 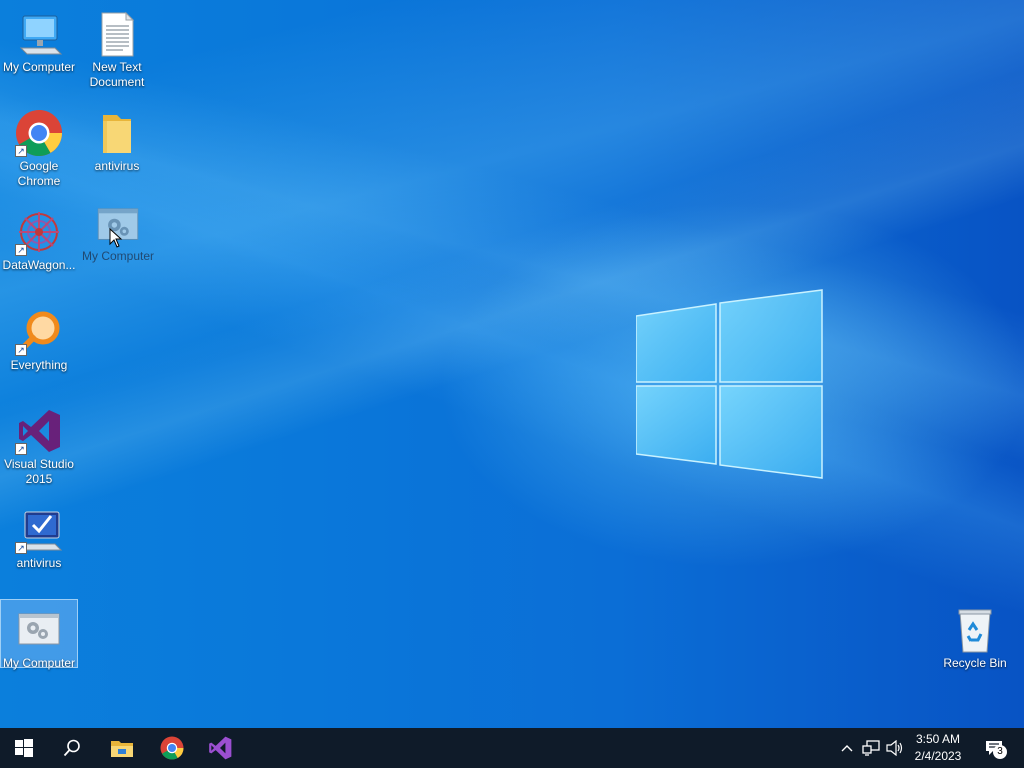 I want to click on chevron-up-icon, so click(x=847, y=748).